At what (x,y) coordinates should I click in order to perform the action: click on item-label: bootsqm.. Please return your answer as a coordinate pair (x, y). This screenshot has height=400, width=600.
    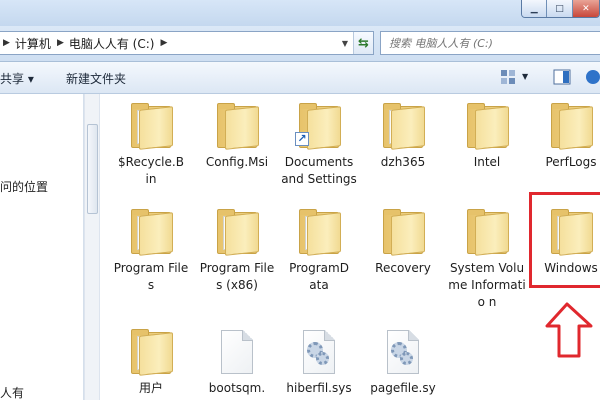
    Looking at the image, I should click on (237, 388).